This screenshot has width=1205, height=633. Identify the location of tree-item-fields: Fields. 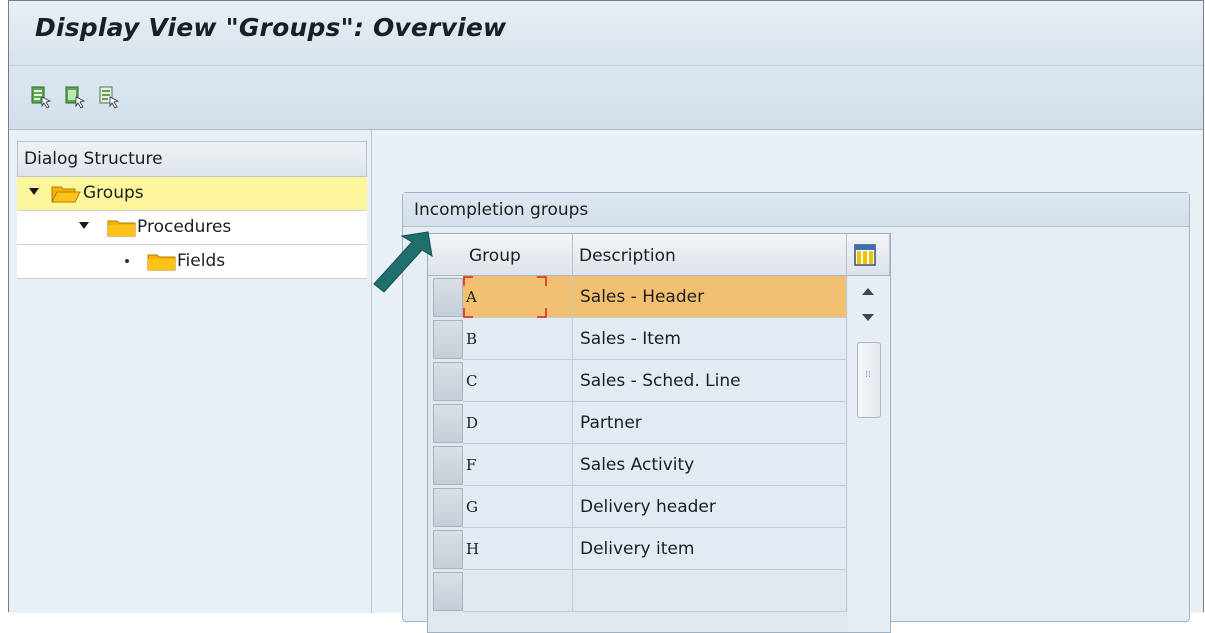
(192, 262).